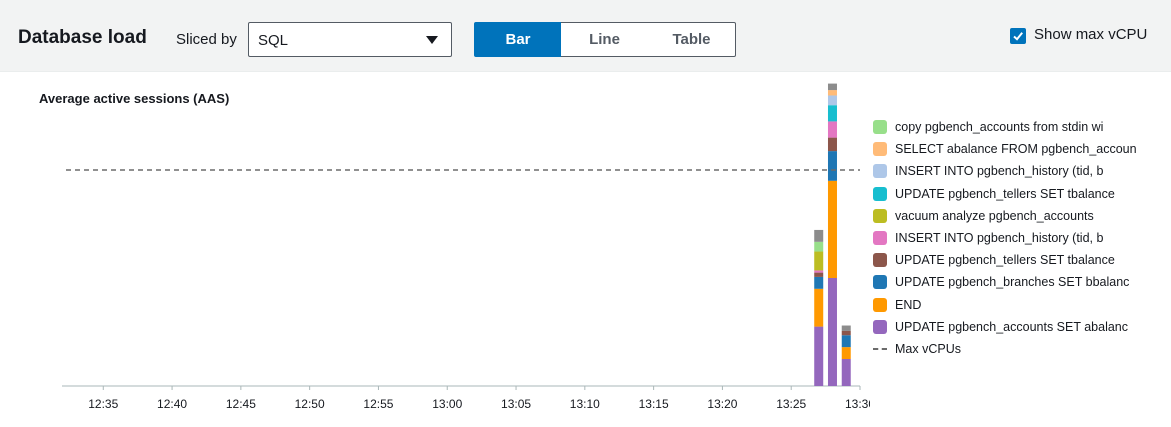 This screenshot has width=1171, height=427. What do you see at coordinates (378, 404) in the screenshot?
I see `x-tick-label: 12:55` at bounding box center [378, 404].